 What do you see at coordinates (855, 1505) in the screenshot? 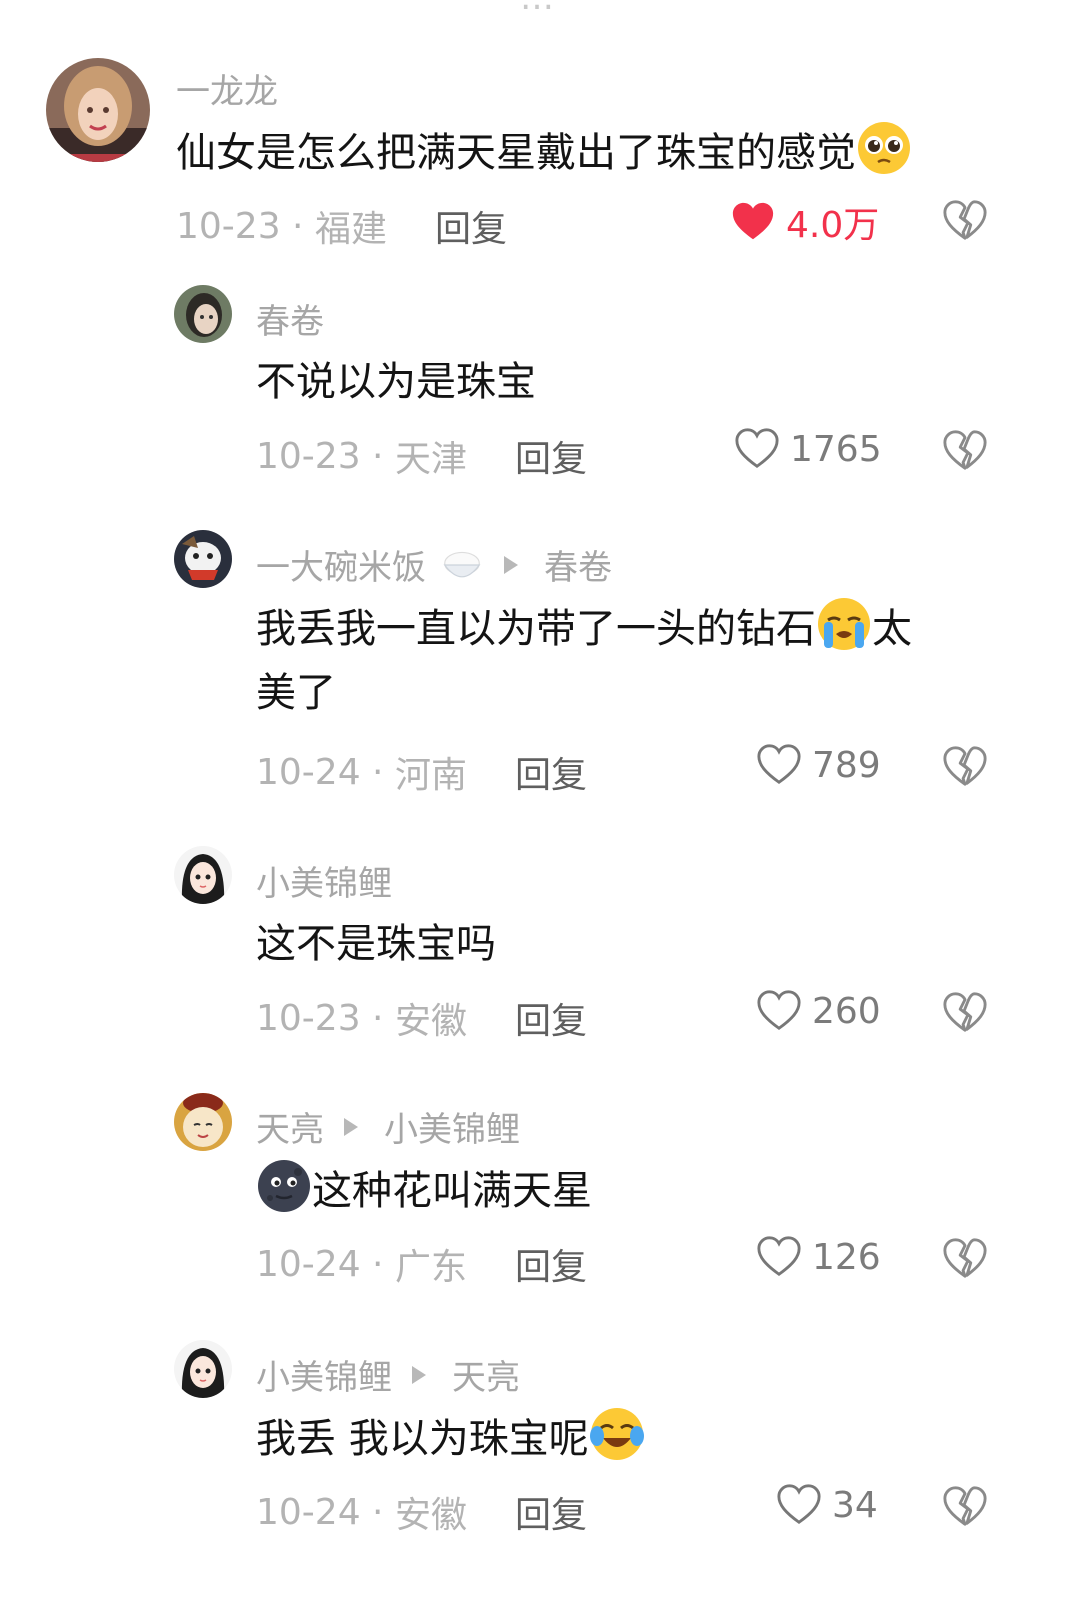
I see `like-count: 34` at bounding box center [855, 1505].